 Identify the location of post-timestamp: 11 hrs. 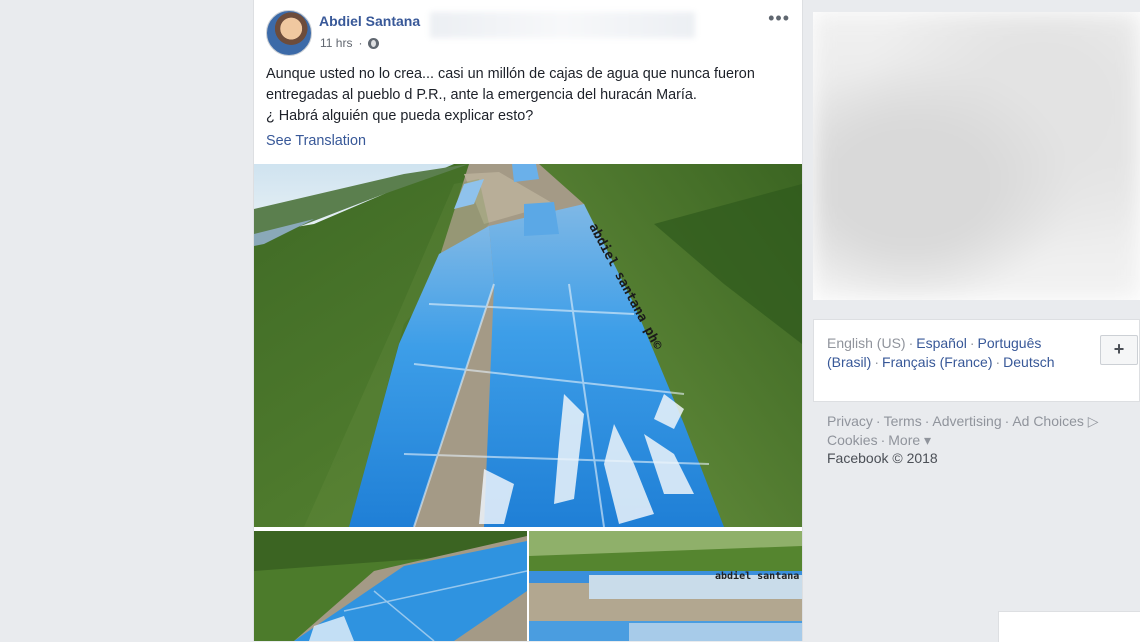
(336, 43).